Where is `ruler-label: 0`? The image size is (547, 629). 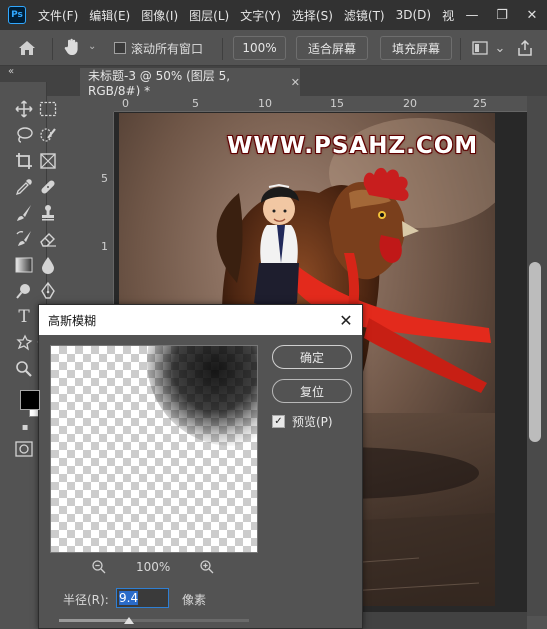 ruler-label: 0 is located at coordinates (125, 103).